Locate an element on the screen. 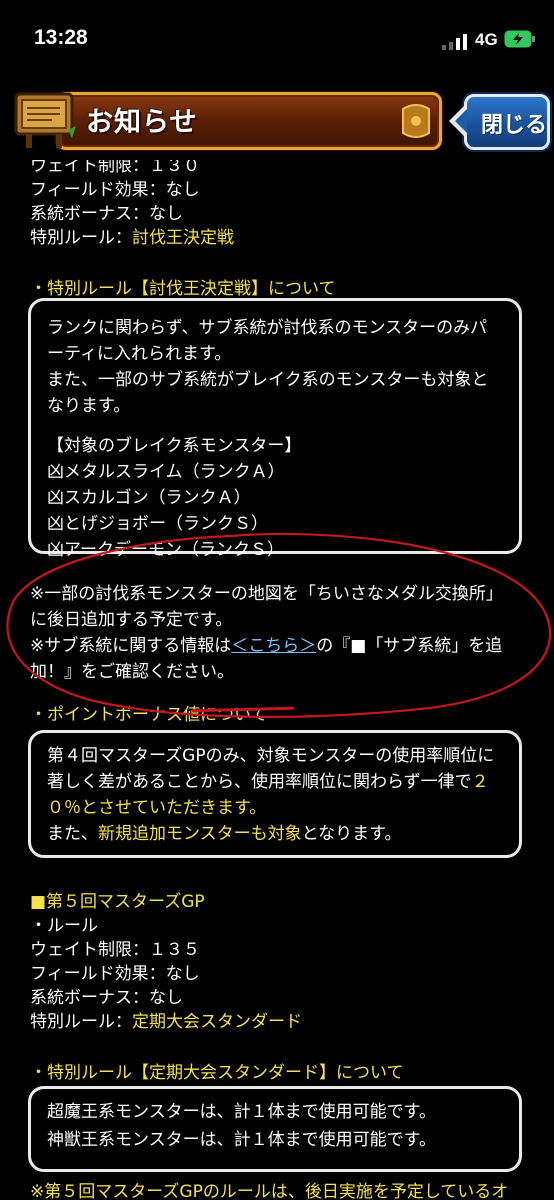  close-button: 閉じる is located at coordinates (499, 122).